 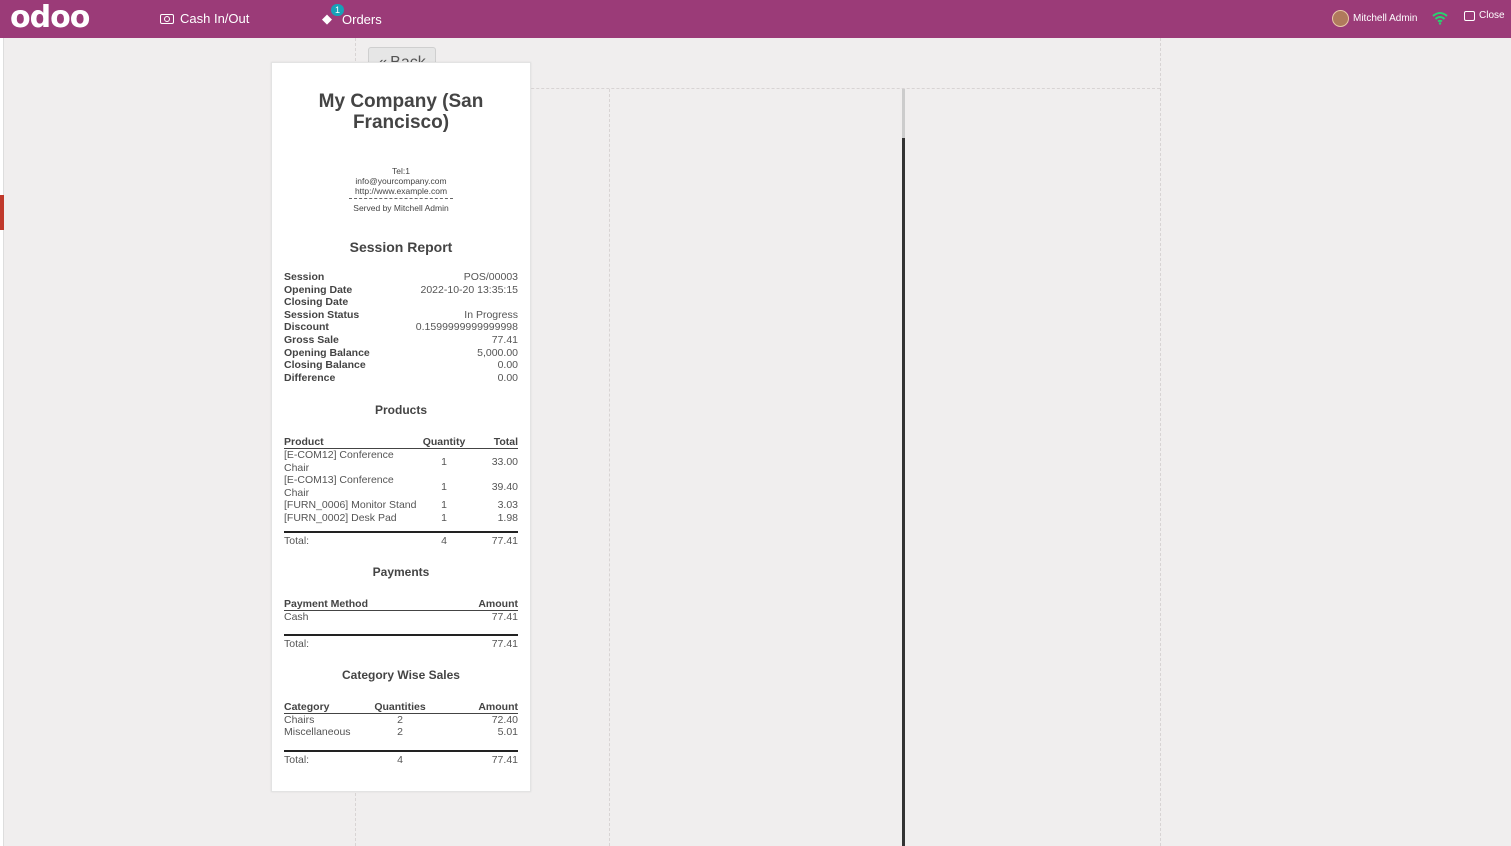 What do you see at coordinates (322, 314) in the screenshot?
I see `summary-key: Session Status` at bounding box center [322, 314].